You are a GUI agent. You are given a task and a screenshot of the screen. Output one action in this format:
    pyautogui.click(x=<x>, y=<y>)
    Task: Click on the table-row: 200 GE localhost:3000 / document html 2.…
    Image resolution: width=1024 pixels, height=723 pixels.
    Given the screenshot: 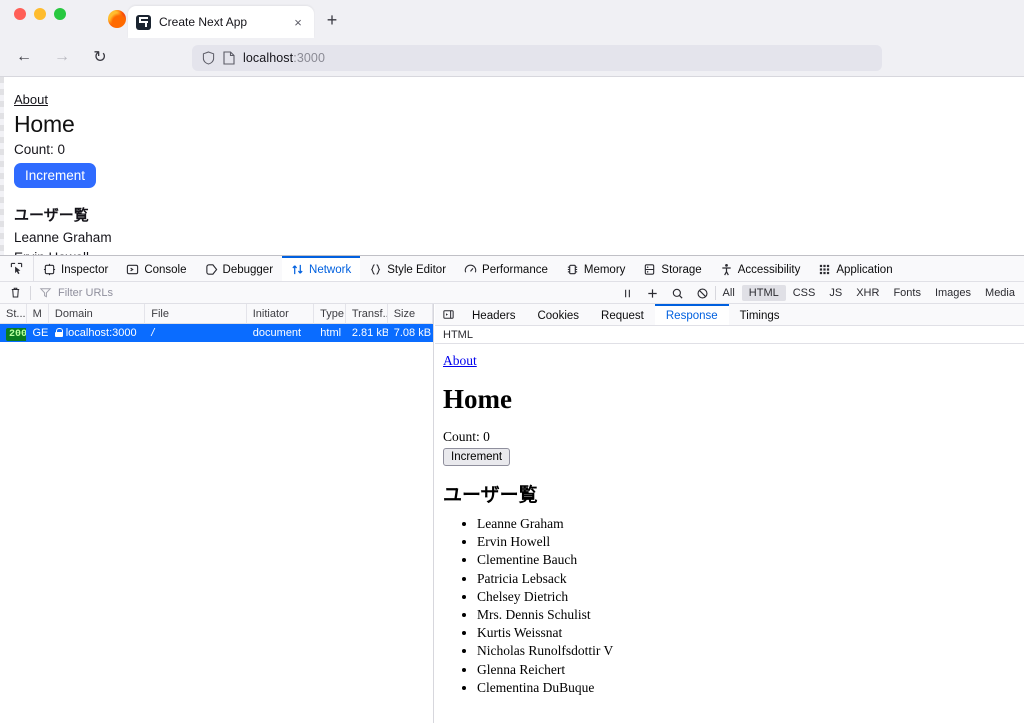 What is the action you would take?
    pyautogui.click(x=216, y=333)
    